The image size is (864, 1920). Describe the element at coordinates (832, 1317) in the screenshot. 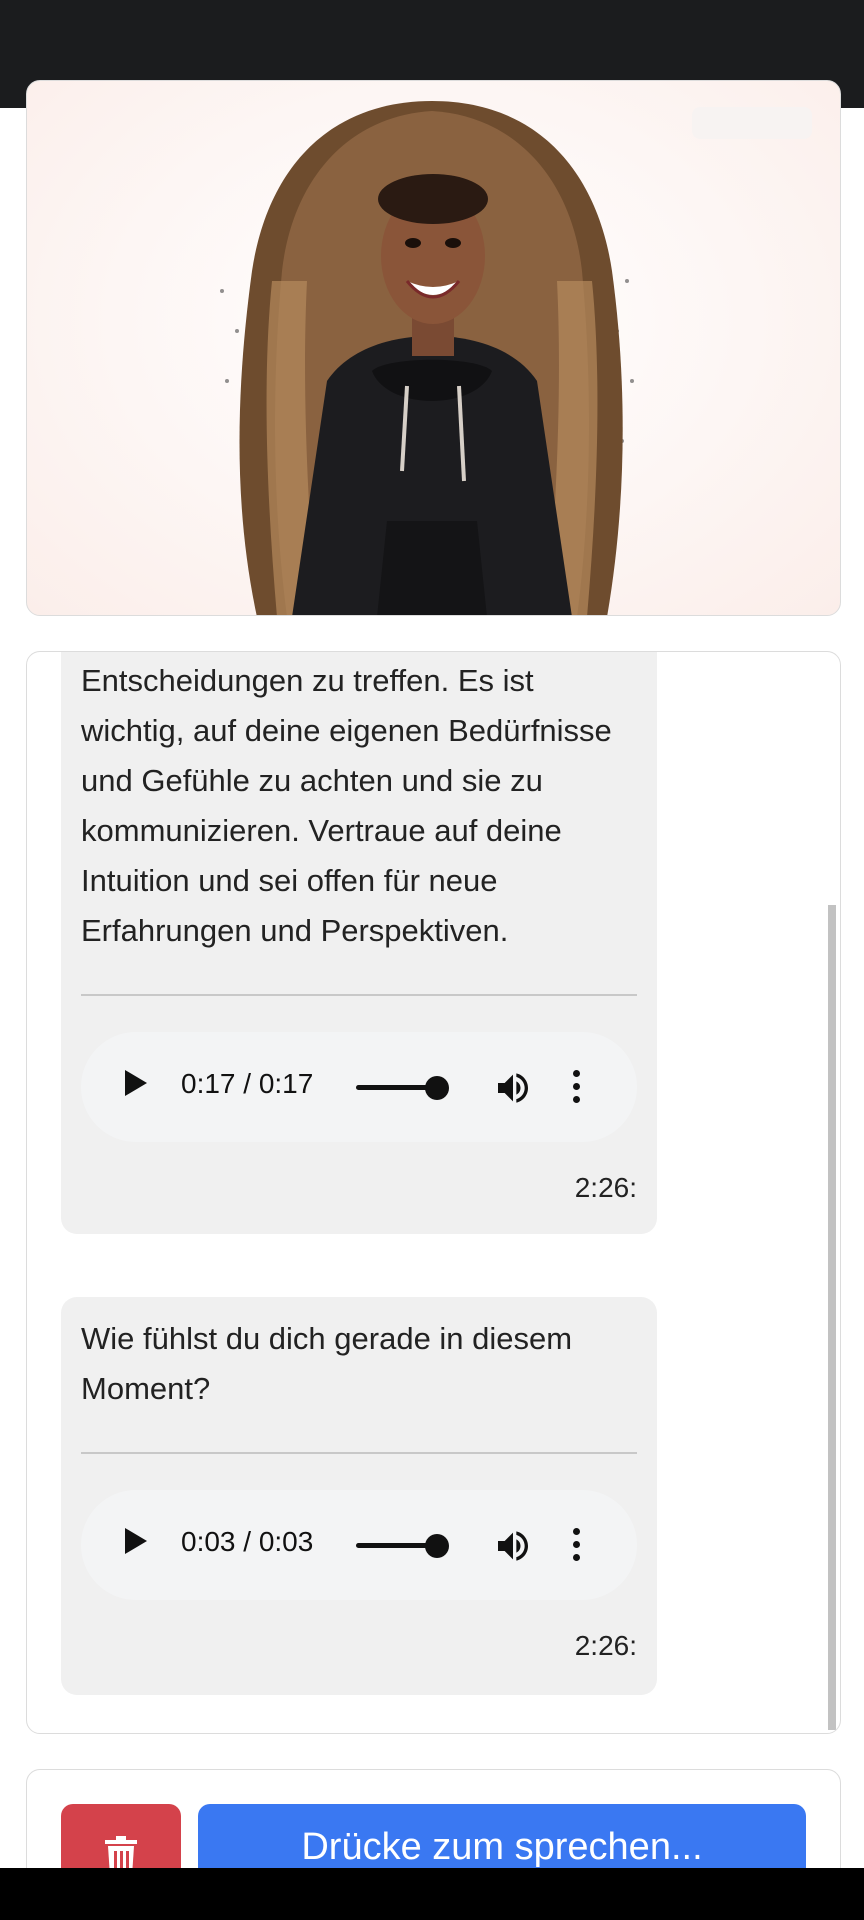

I see `scrollbar` at that location.